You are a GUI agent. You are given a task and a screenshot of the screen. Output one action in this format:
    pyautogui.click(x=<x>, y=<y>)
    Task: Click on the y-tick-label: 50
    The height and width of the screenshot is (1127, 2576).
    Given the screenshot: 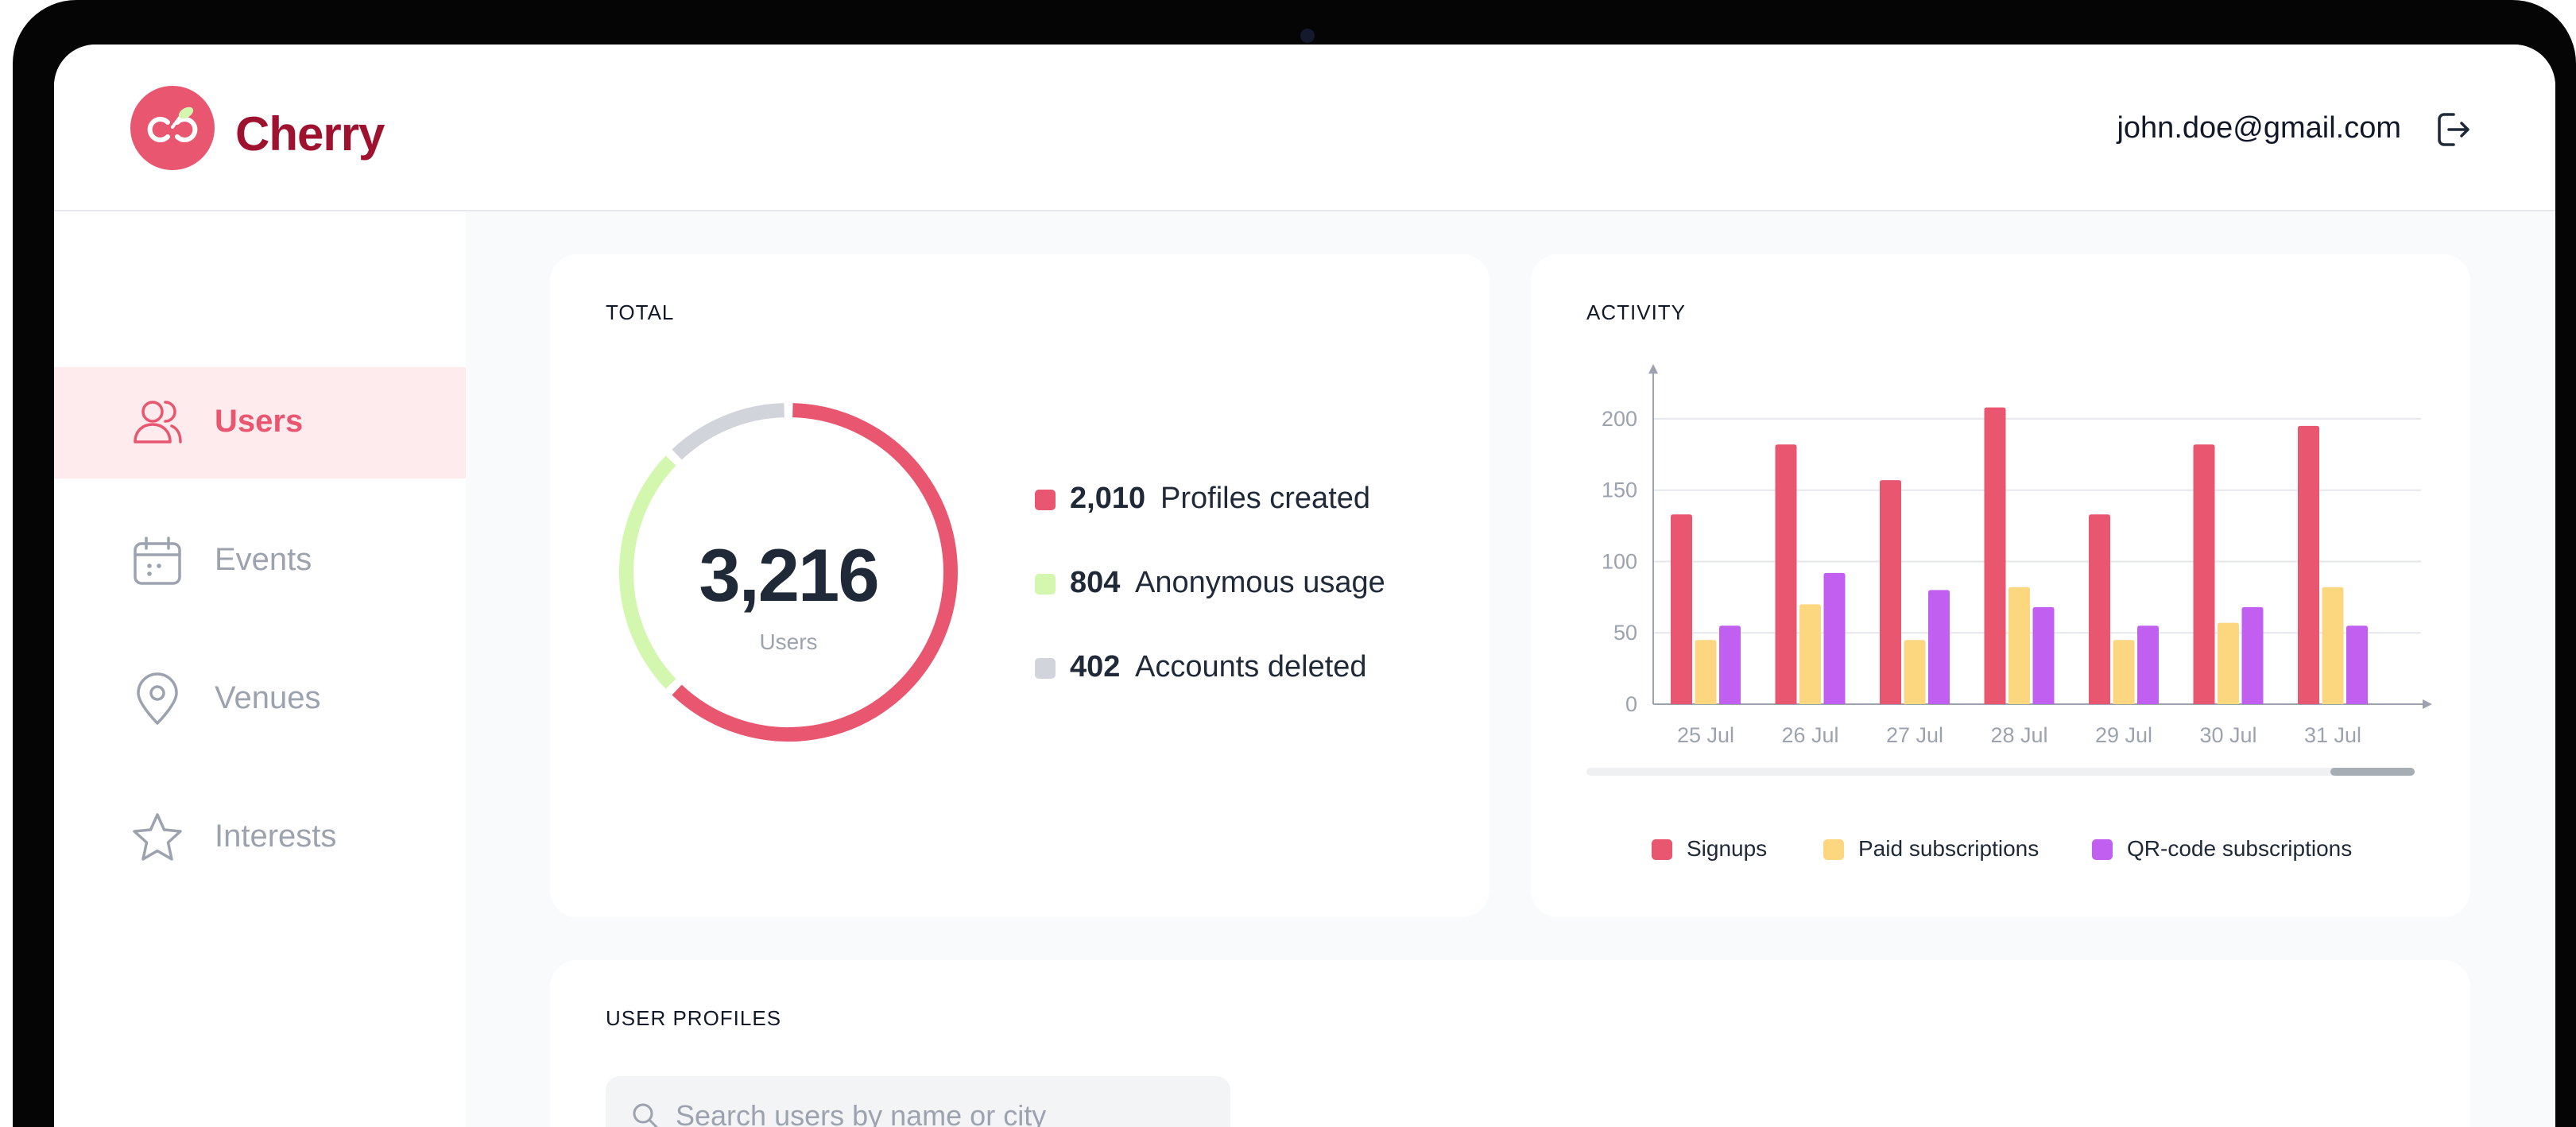 What is the action you would take?
    pyautogui.click(x=1625, y=633)
    